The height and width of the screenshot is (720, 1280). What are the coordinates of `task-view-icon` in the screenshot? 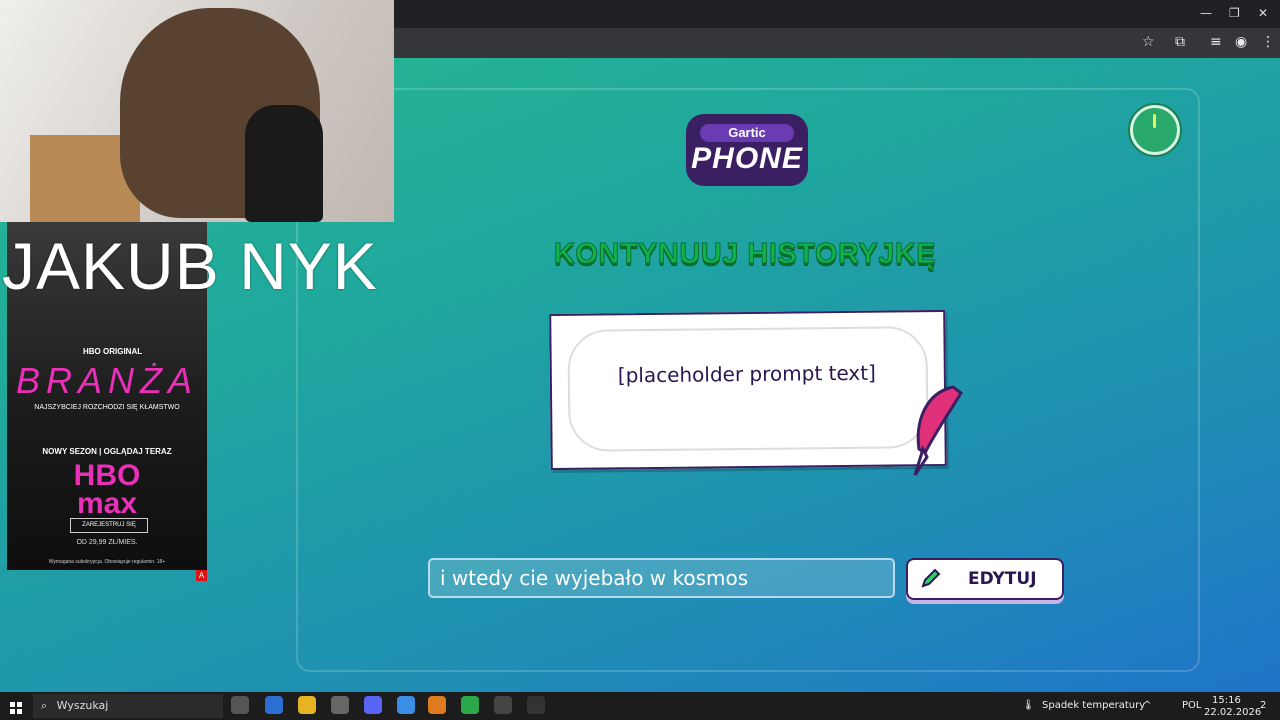 It's located at (240, 705).